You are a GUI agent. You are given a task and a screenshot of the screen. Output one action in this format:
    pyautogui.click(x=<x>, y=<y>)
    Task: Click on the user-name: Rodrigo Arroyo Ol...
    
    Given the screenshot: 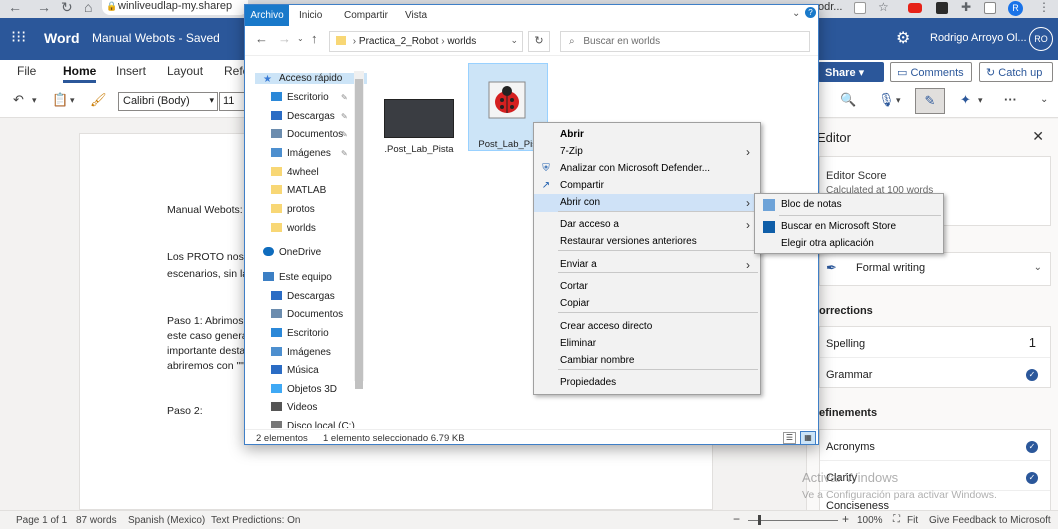 What is the action you would take?
    pyautogui.click(x=978, y=38)
    